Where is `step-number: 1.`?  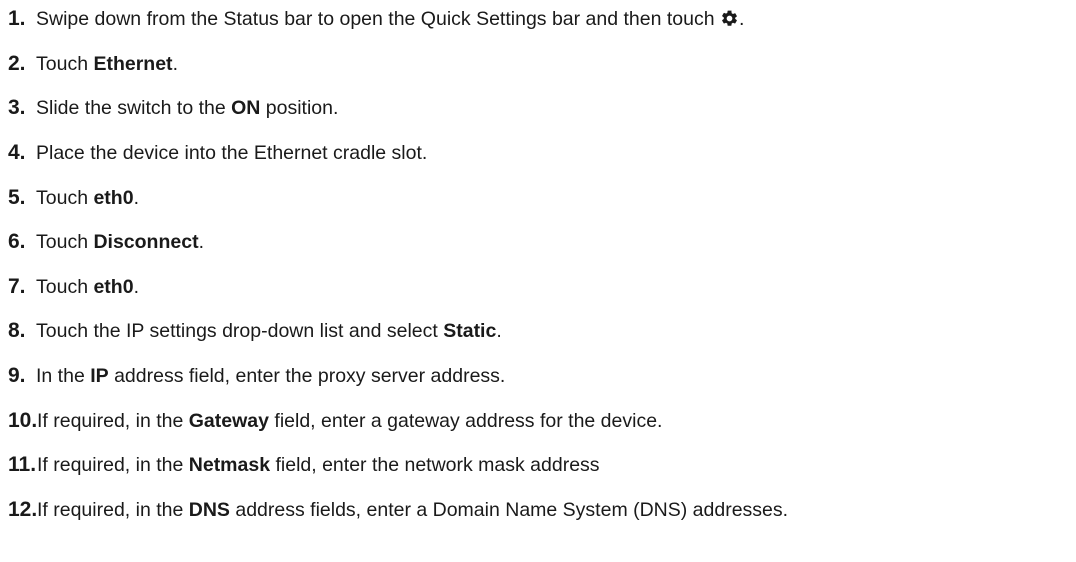
step-number: 1. is located at coordinates (17, 18).